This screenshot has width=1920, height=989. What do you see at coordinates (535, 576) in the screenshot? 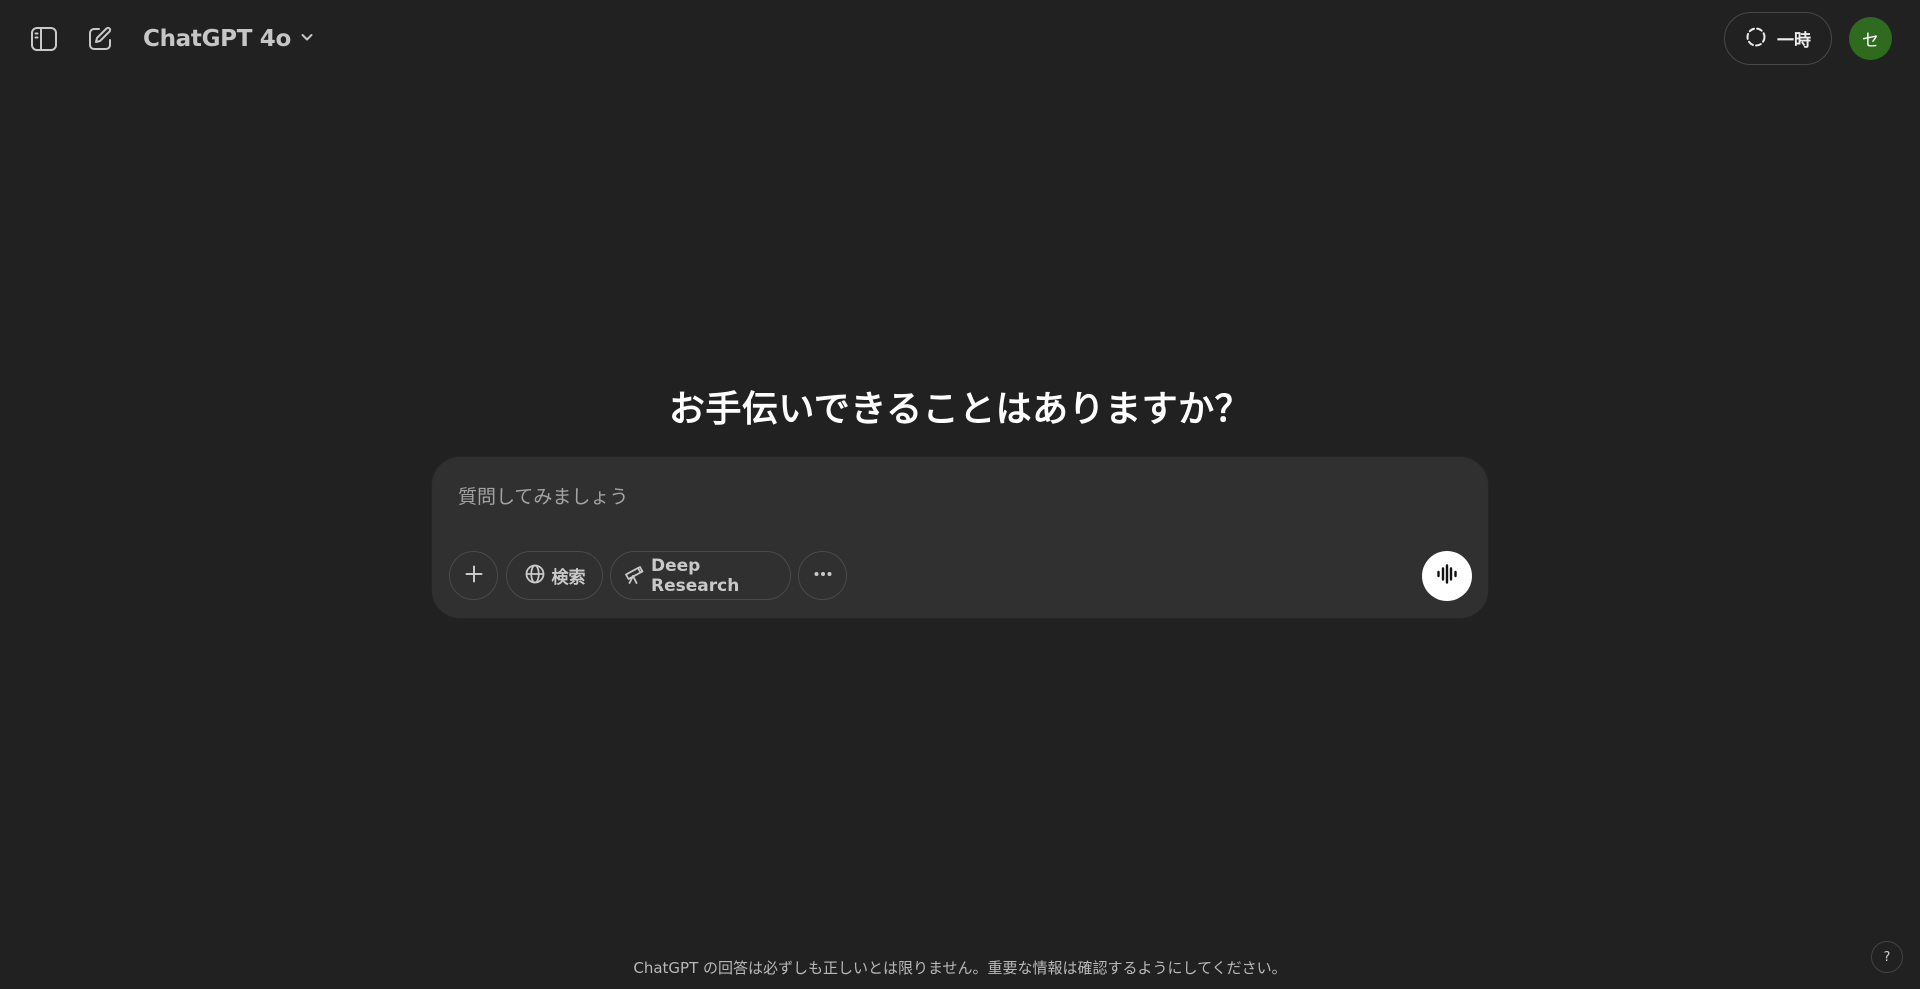
I see `globe-icon` at bounding box center [535, 576].